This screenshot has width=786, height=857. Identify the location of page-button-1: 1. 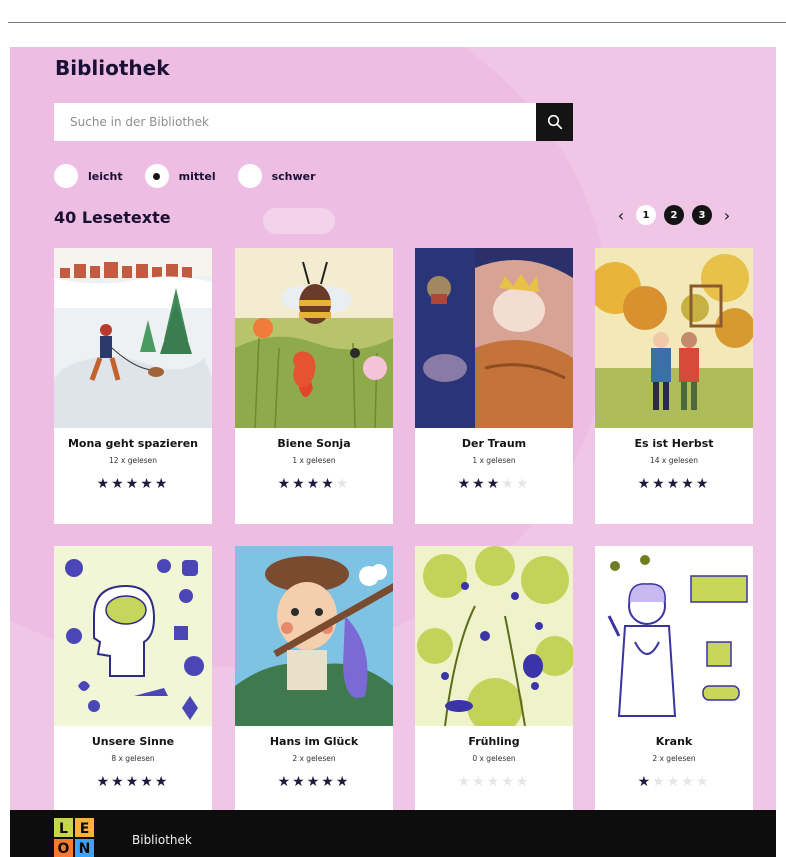
(646, 215).